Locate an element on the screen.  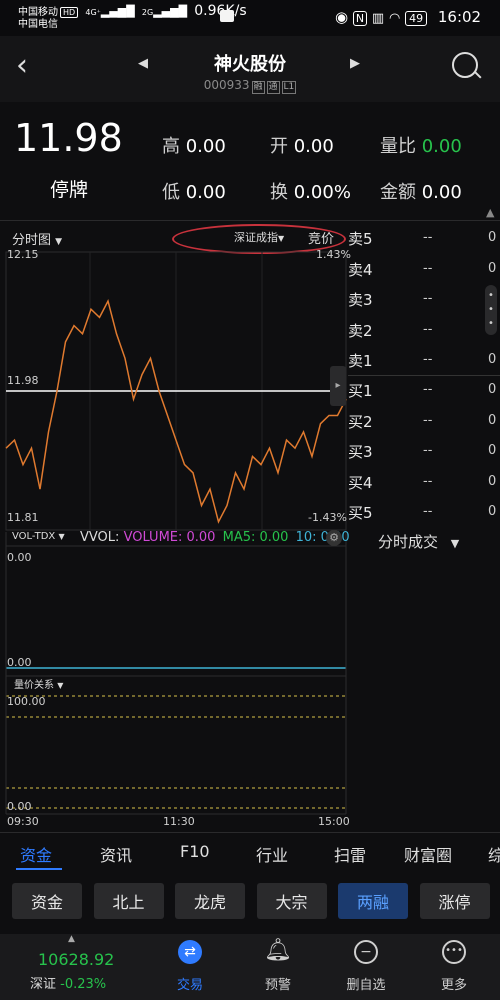
order-level-label: 卖2 is located at coordinates (360, 330).